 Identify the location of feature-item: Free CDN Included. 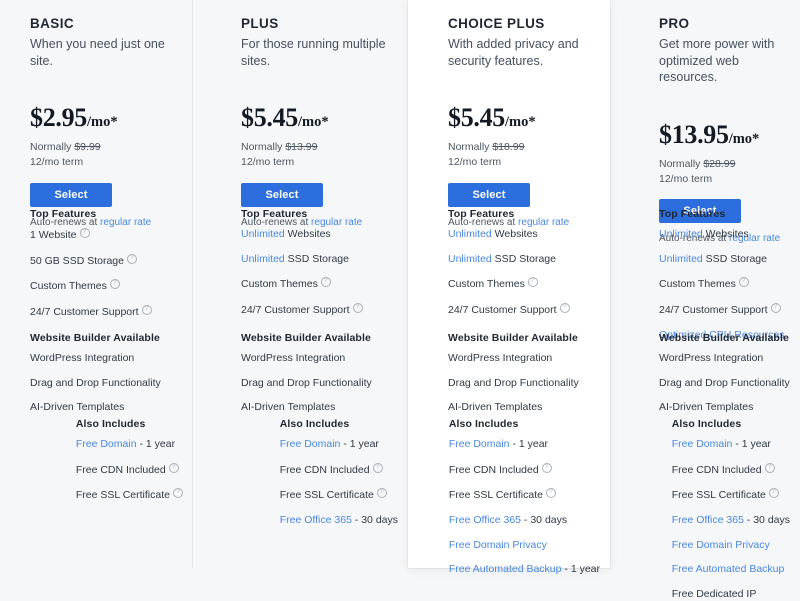
(524, 470).